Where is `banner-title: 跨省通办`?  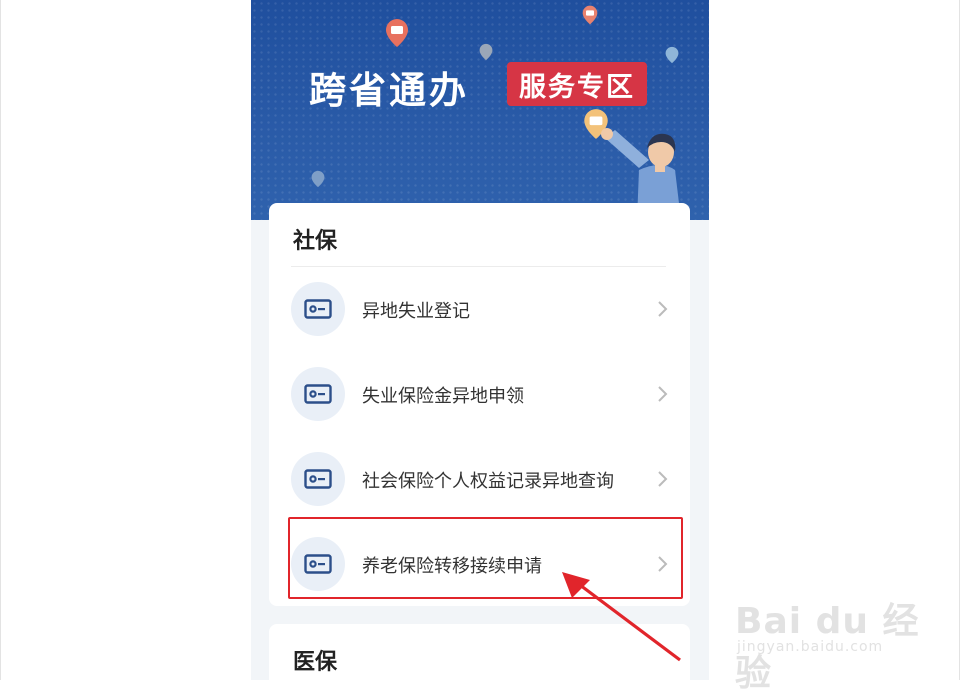 banner-title: 跨省通办 is located at coordinates (389, 90).